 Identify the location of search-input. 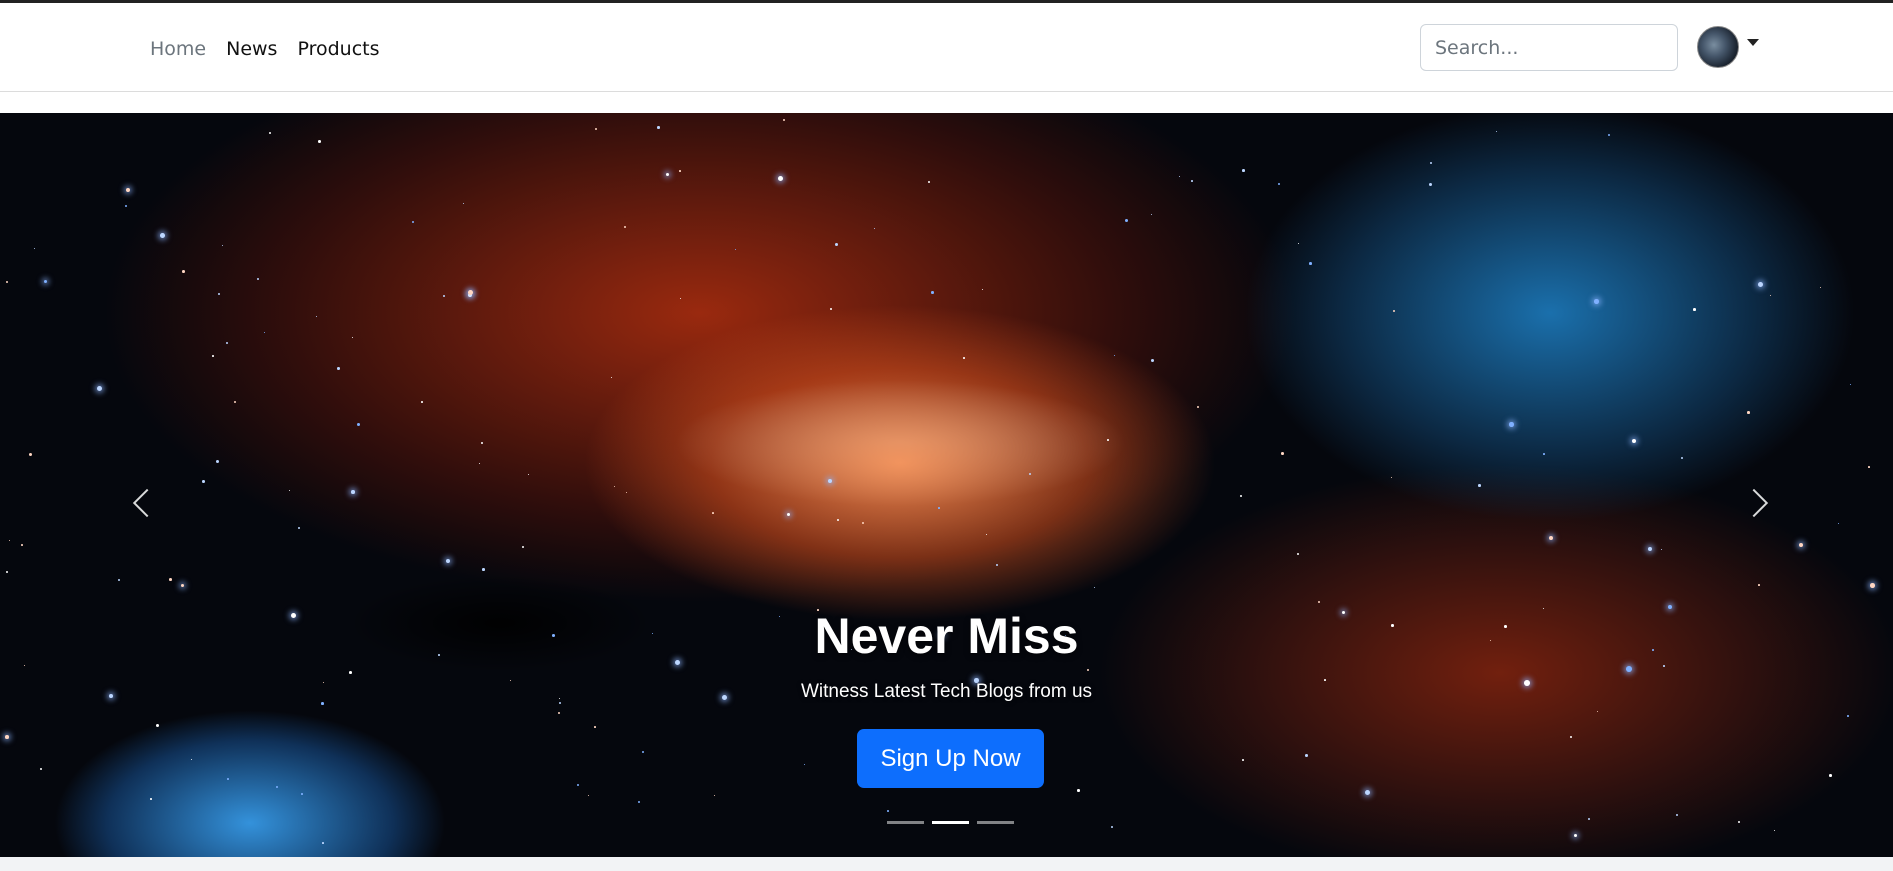
(1549, 47).